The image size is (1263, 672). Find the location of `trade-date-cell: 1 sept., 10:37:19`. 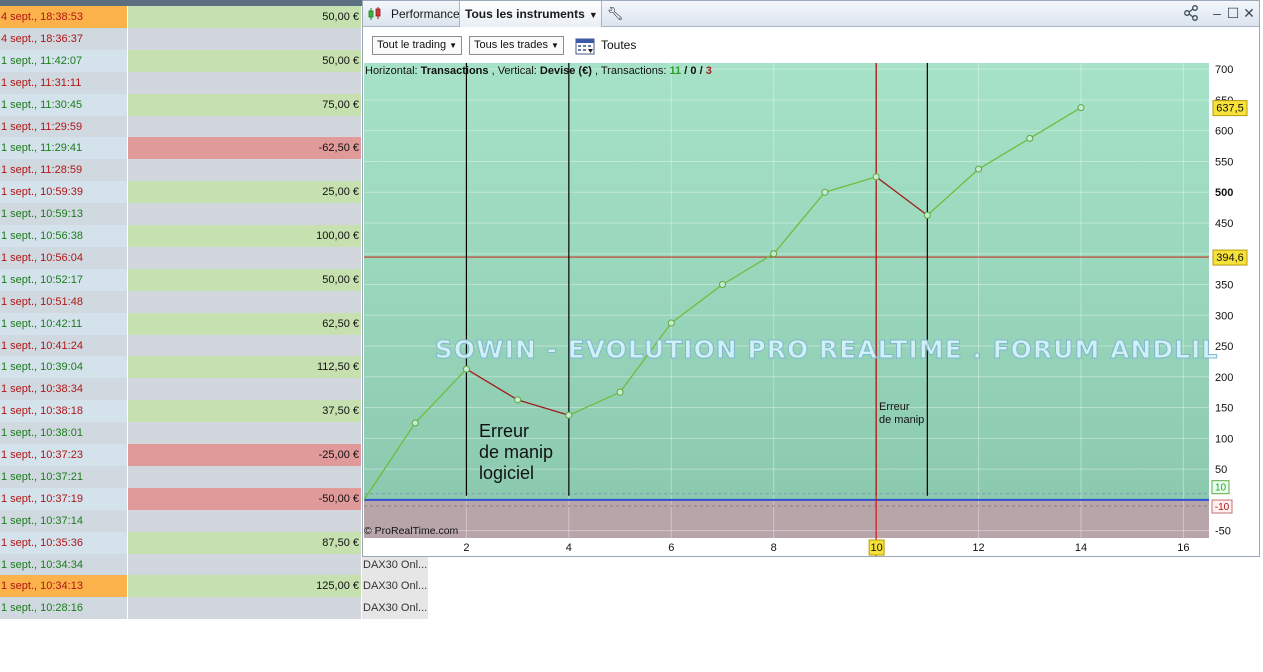

trade-date-cell: 1 sept., 10:37:19 is located at coordinates (63, 498).